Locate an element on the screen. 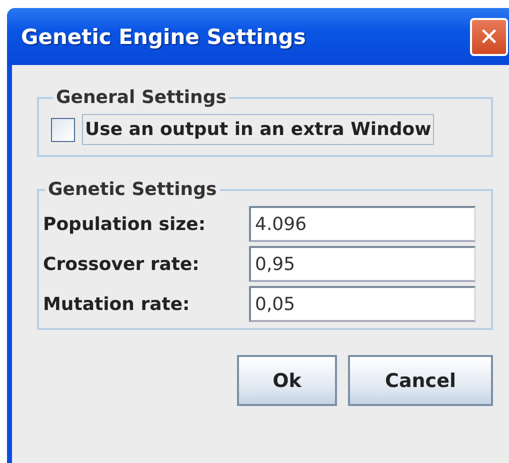  window-title: Genetic Engine Settings is located at coordinates (163, 36).